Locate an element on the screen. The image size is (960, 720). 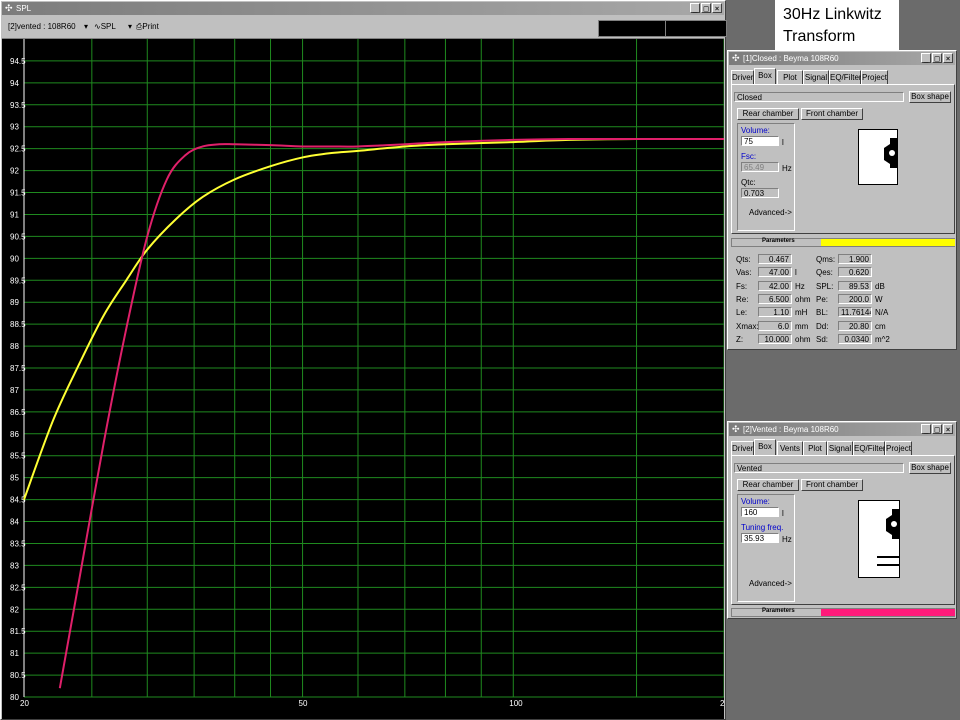
parameters-label: Parameters is located at coordinates (778, 241).